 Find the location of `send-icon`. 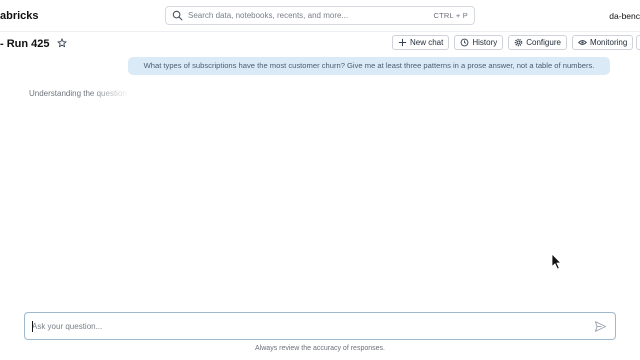

send-icon is located at coordinates (600, 326).